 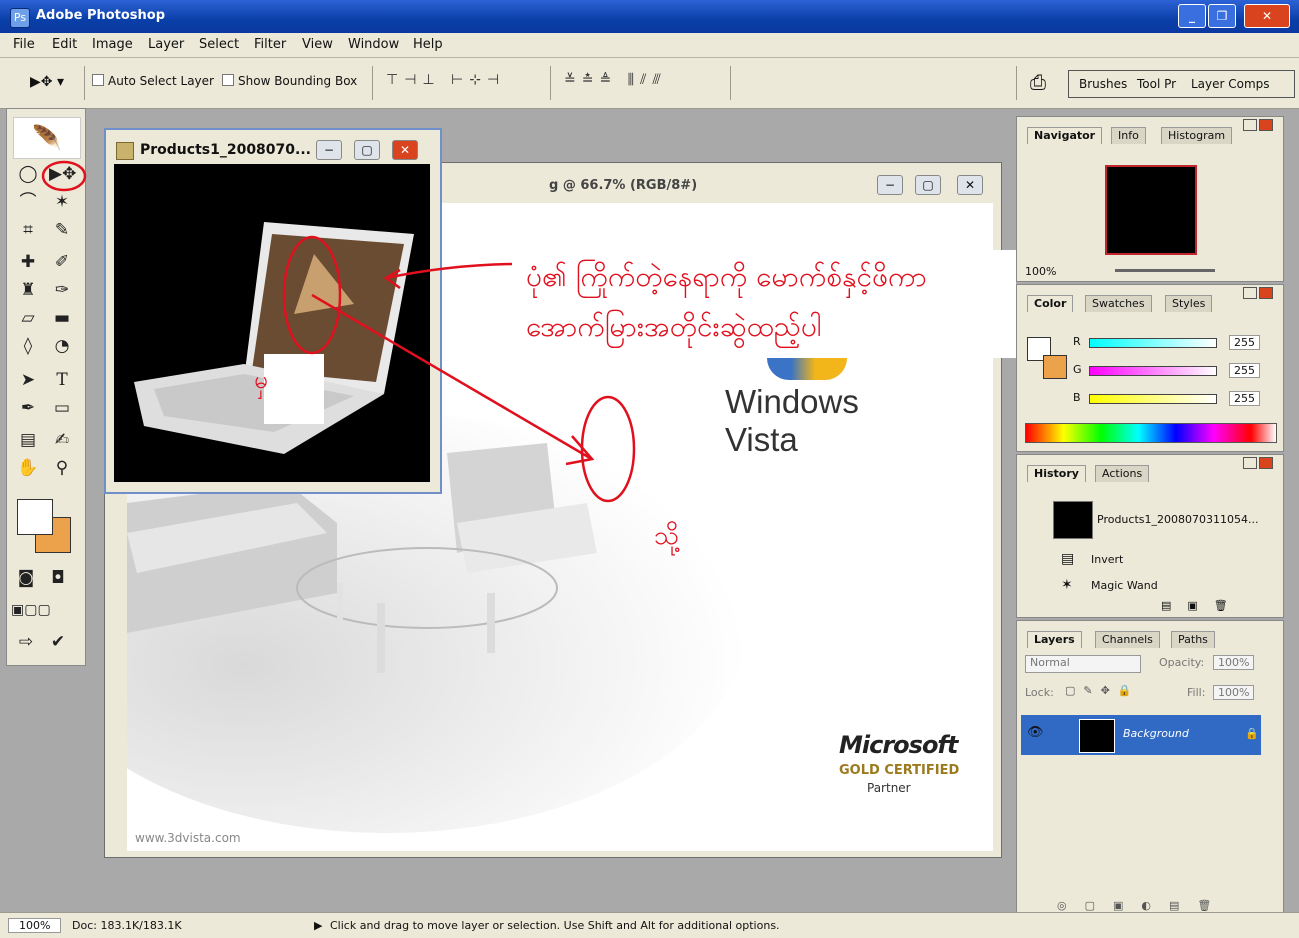 What do you see at coordinates (35, 925) in the screenshot?
I see `status-zoom: 100%` at bounding box center [35, 925].